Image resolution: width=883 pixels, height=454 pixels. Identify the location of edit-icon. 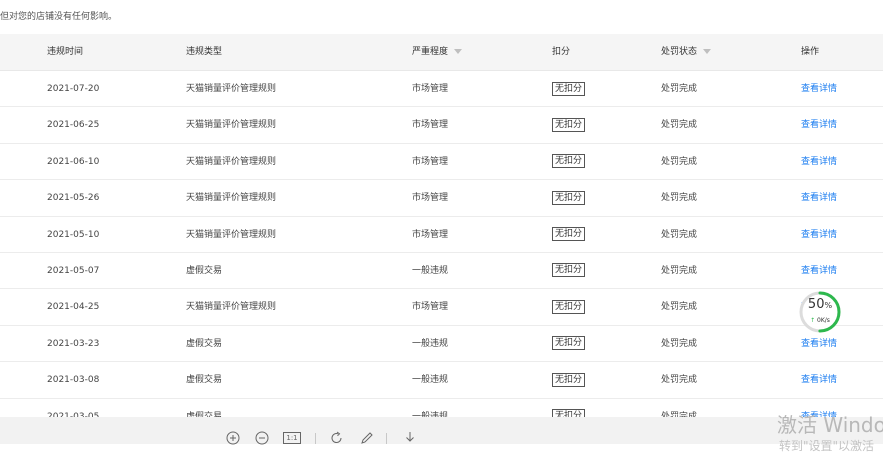
(367, 438).